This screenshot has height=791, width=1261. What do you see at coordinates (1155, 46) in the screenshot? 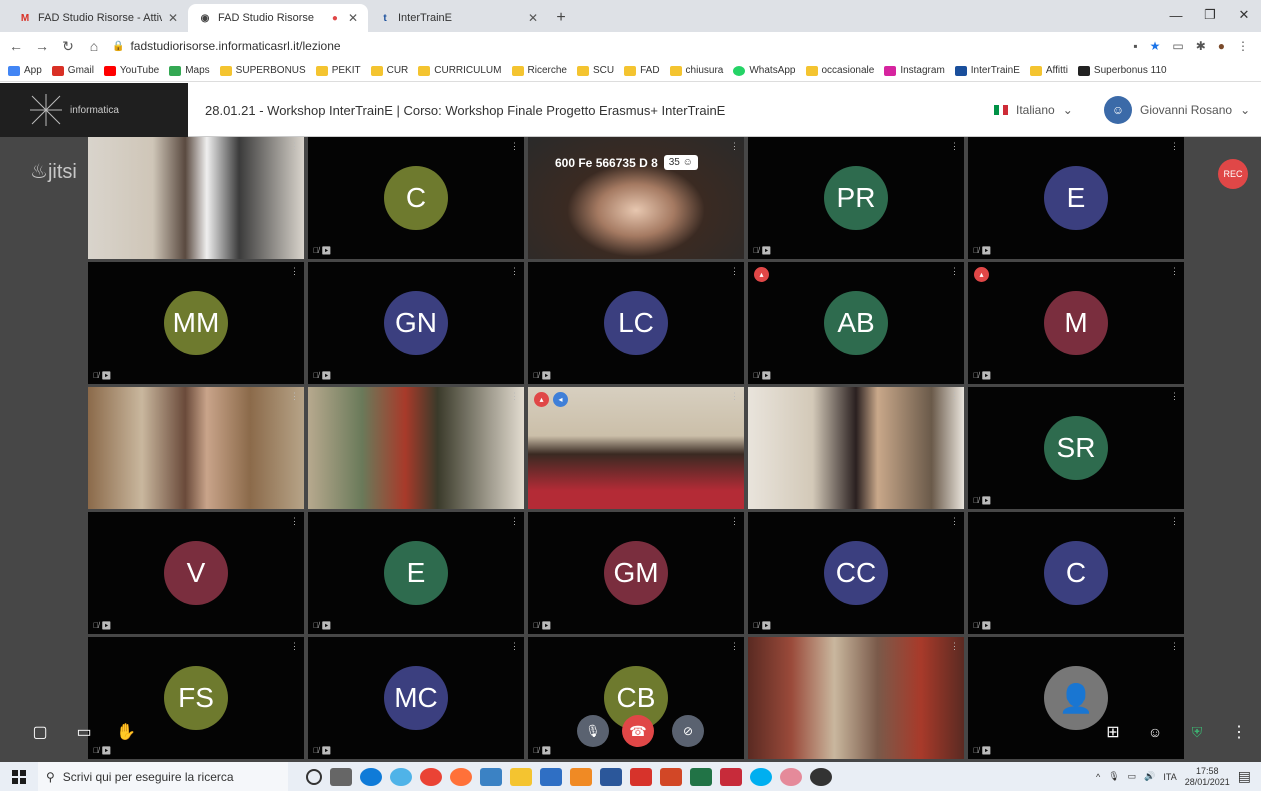
I see `star-icon: ★` at bounding box center [1155, 46].